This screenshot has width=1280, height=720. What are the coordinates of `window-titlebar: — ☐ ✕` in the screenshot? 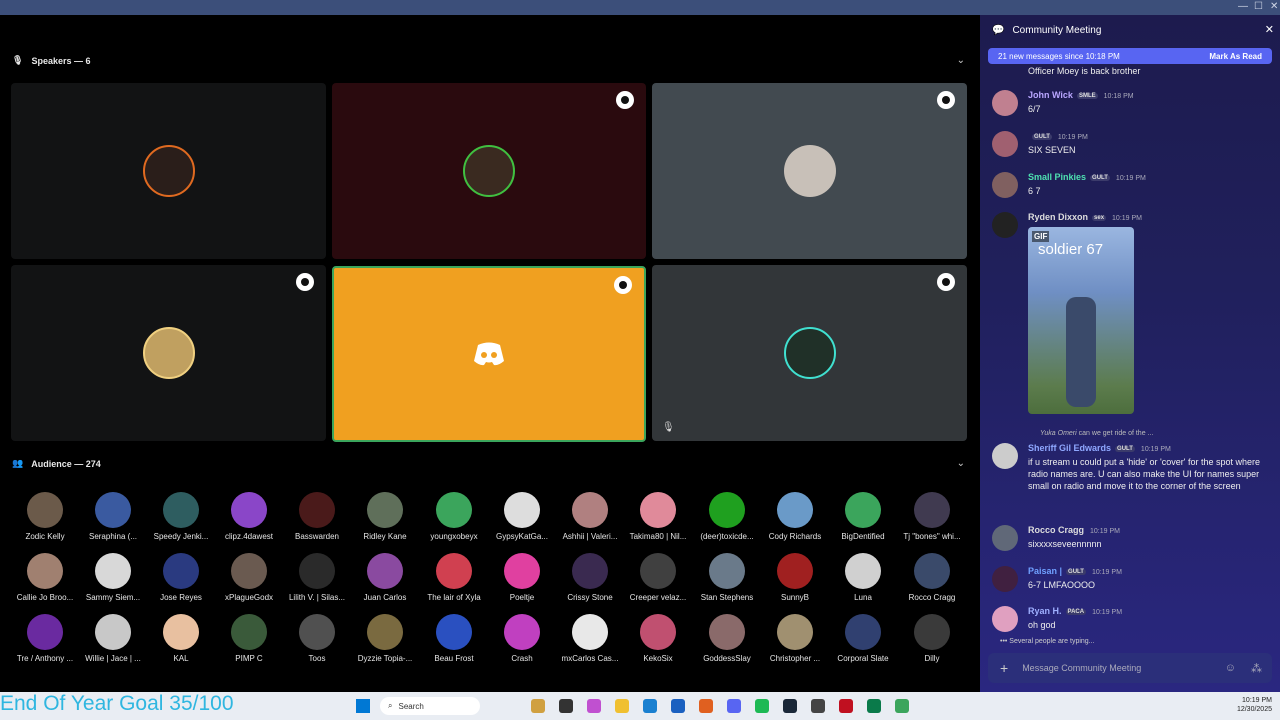 It's located at (640, 7).